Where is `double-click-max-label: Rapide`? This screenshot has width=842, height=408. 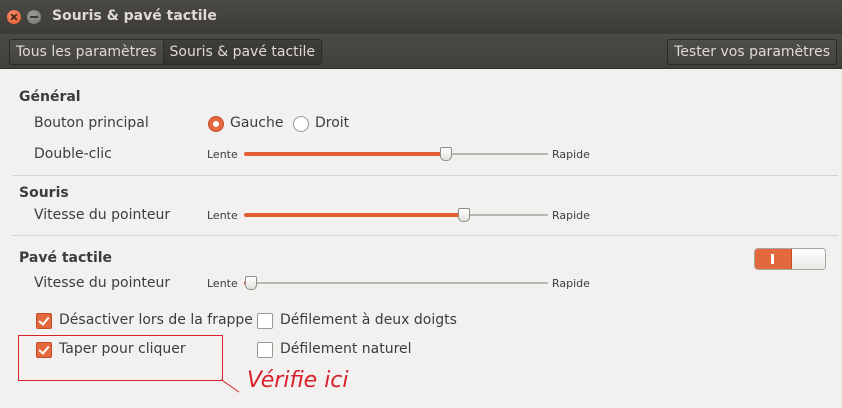
double-click-max-label: Rapide is located at coordinates (571, 154).